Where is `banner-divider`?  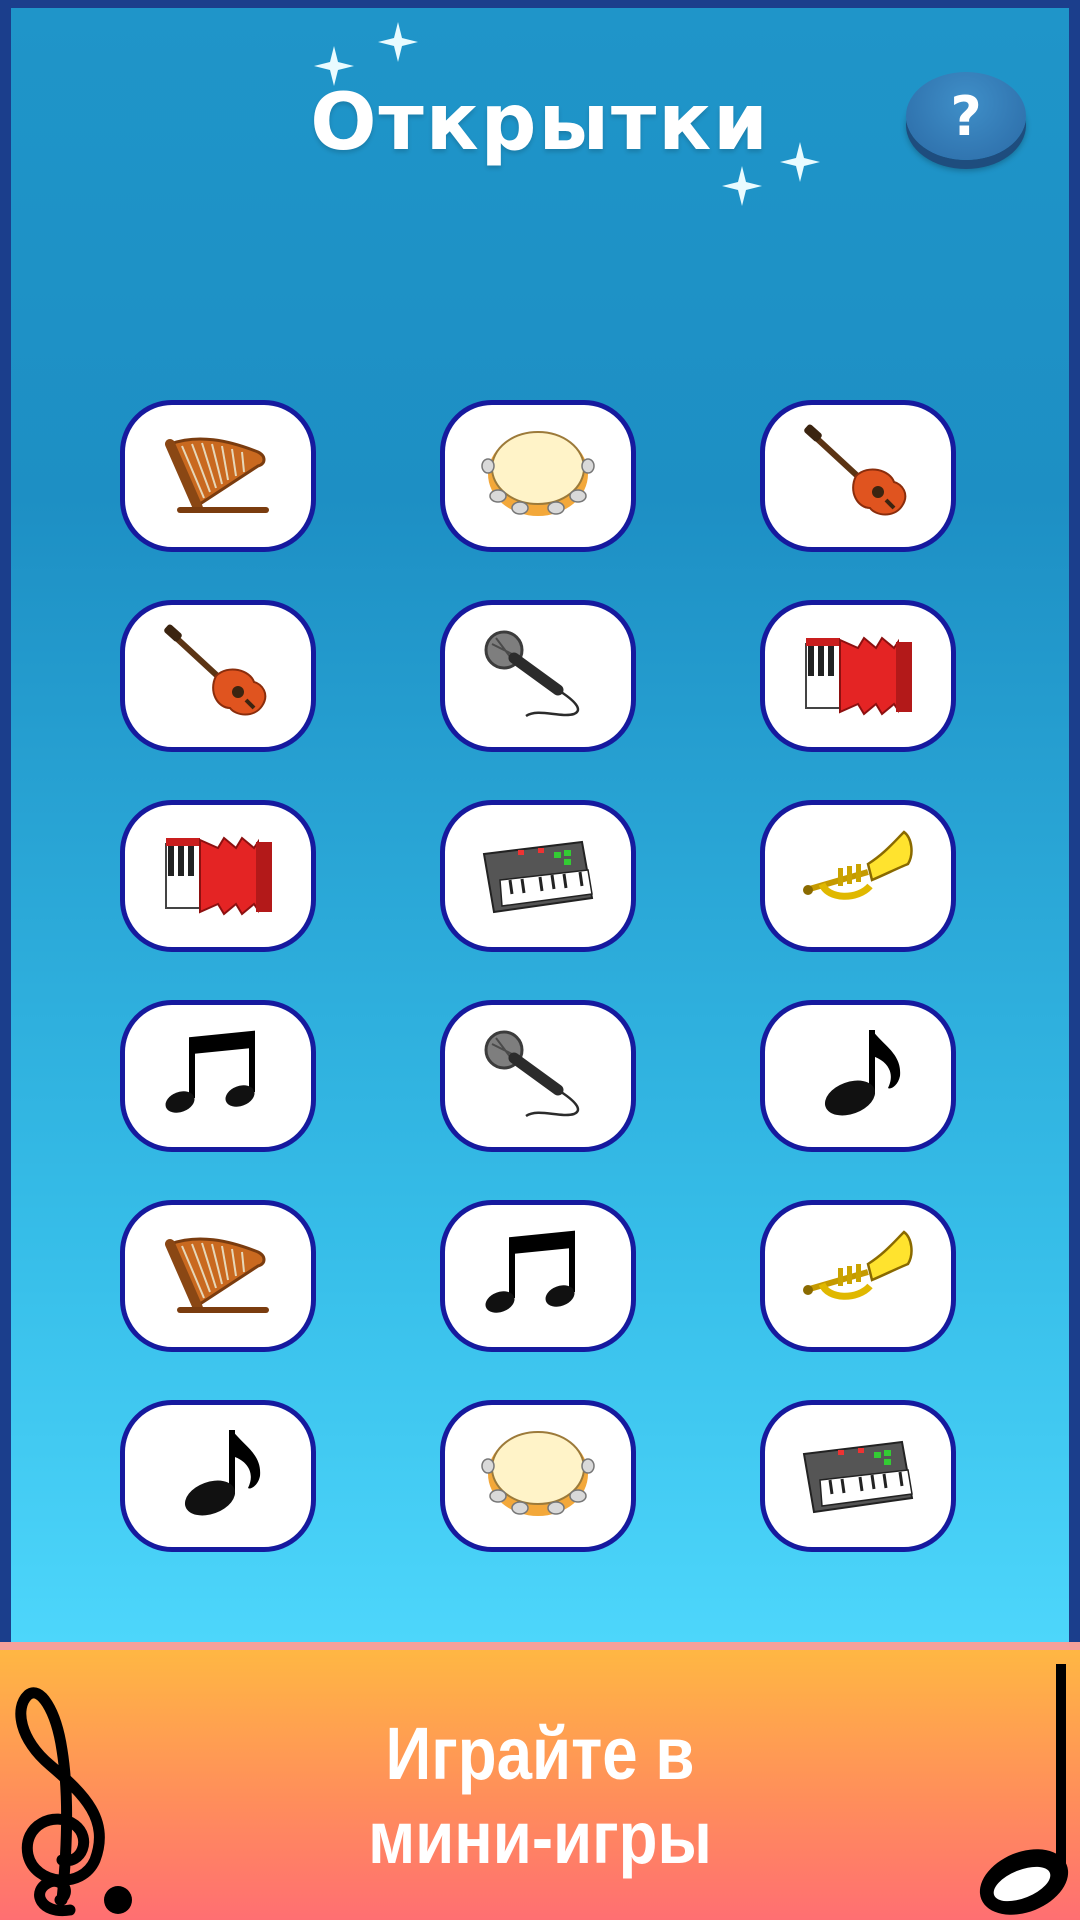
banner-divider is located at coordinates (540, 1646).